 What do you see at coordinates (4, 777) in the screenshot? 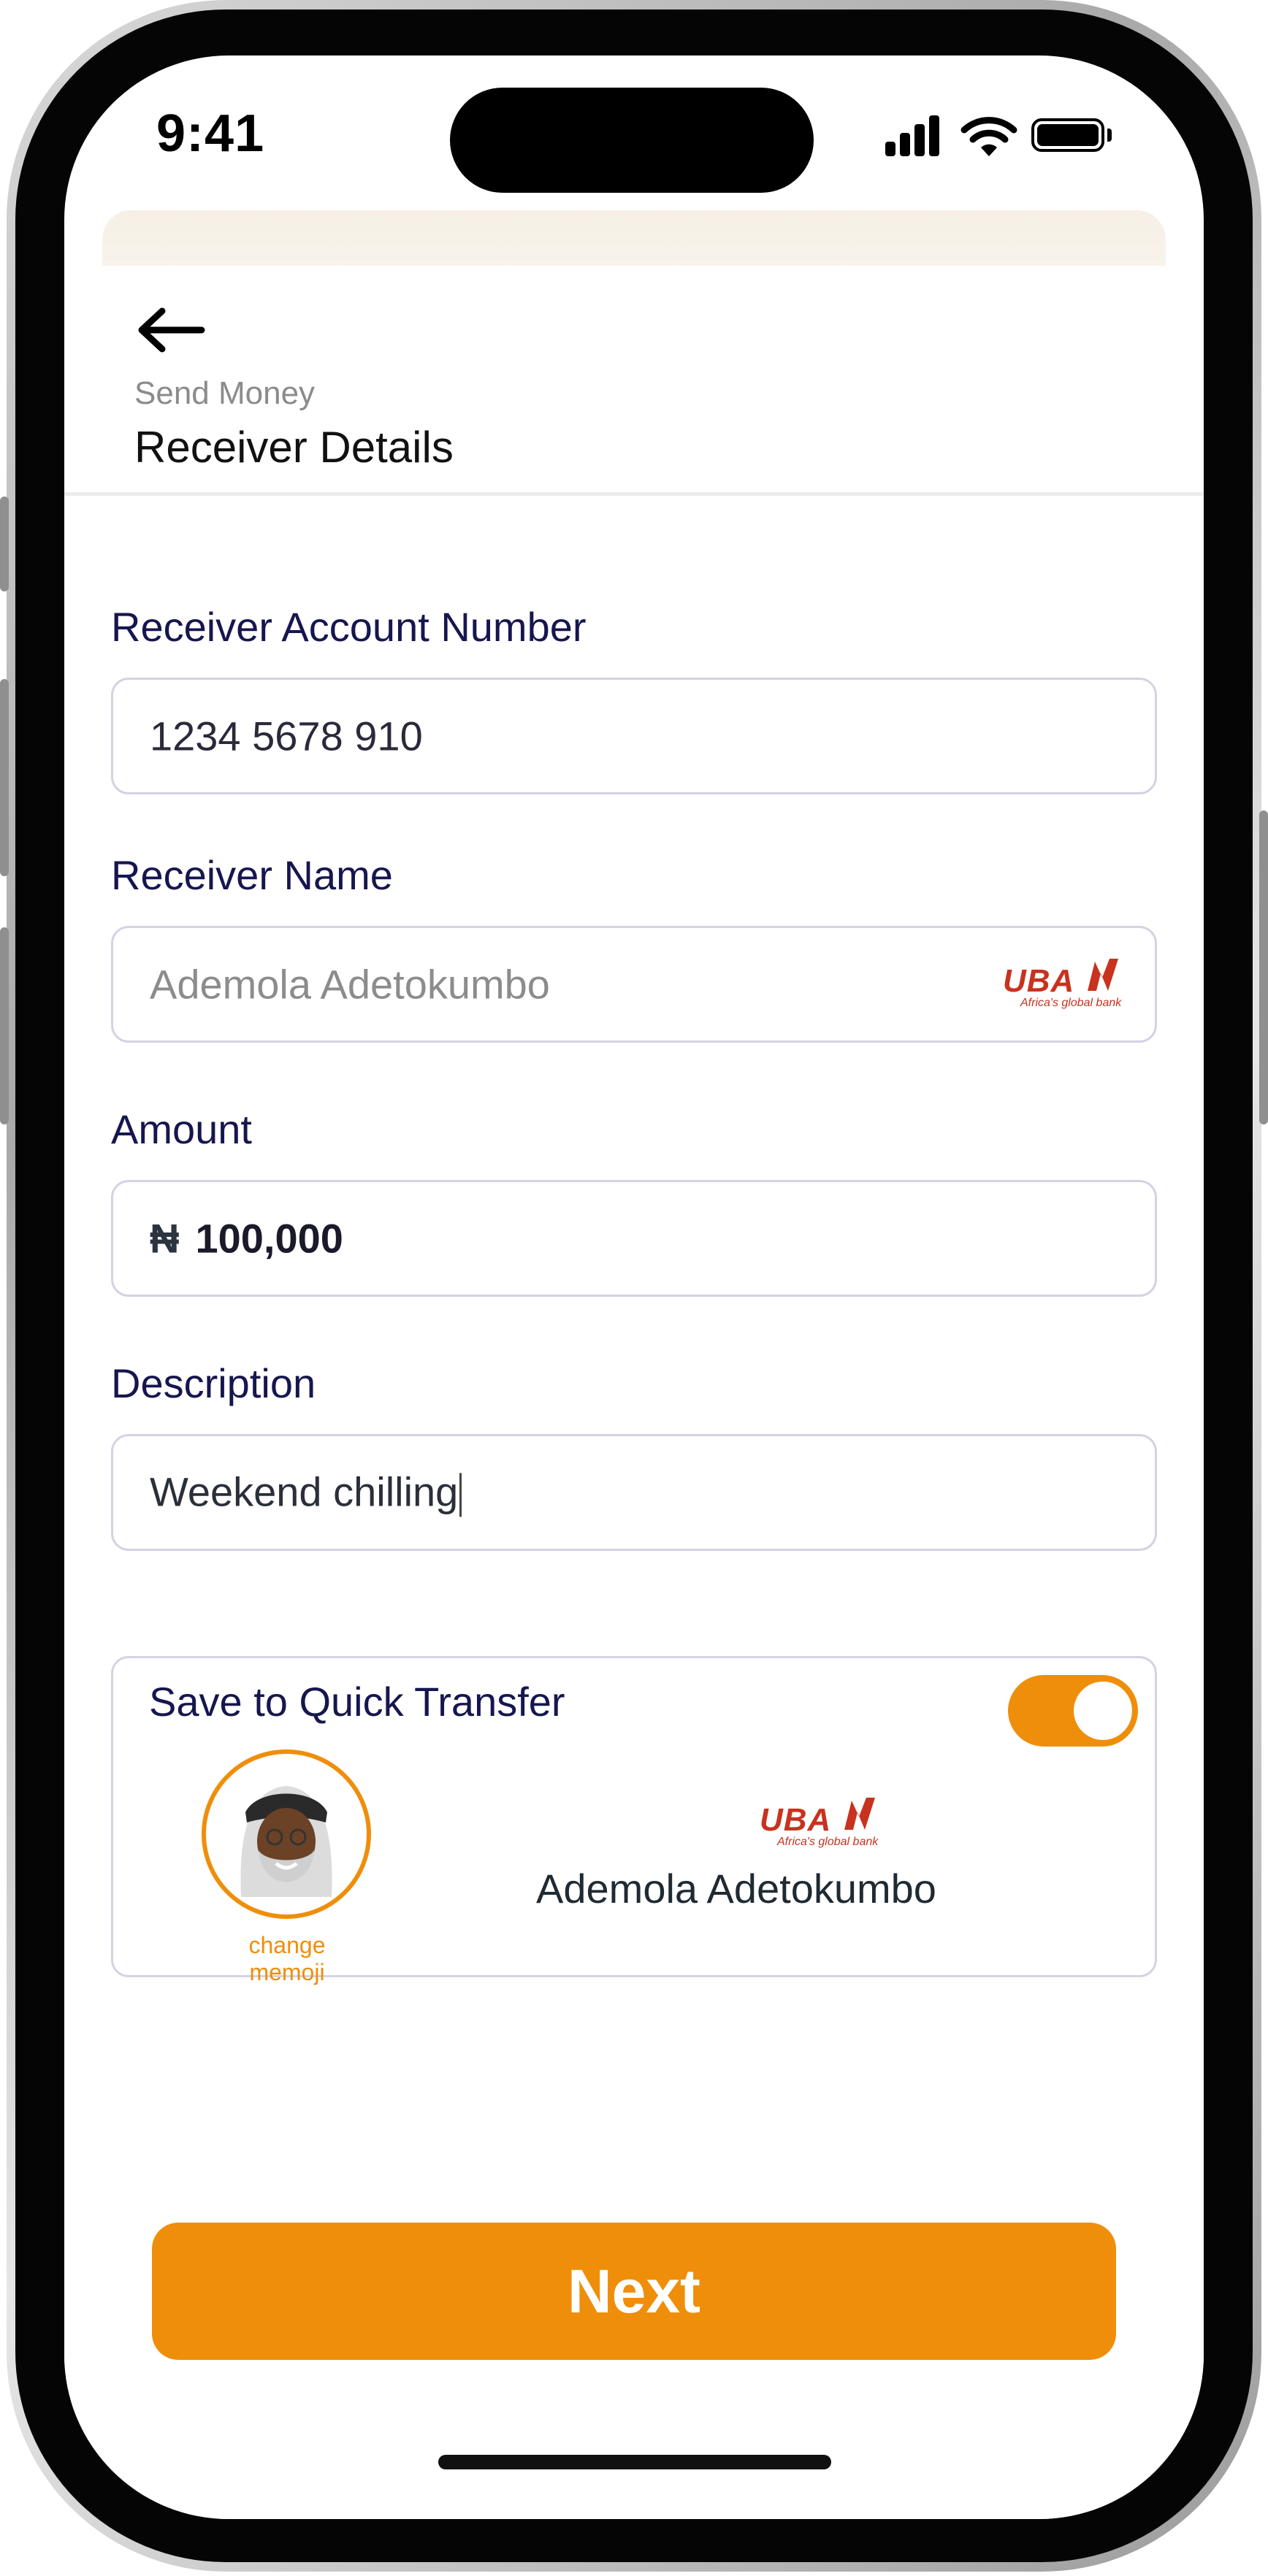
I see `volume-up-button` at bounding box center [4, 777].